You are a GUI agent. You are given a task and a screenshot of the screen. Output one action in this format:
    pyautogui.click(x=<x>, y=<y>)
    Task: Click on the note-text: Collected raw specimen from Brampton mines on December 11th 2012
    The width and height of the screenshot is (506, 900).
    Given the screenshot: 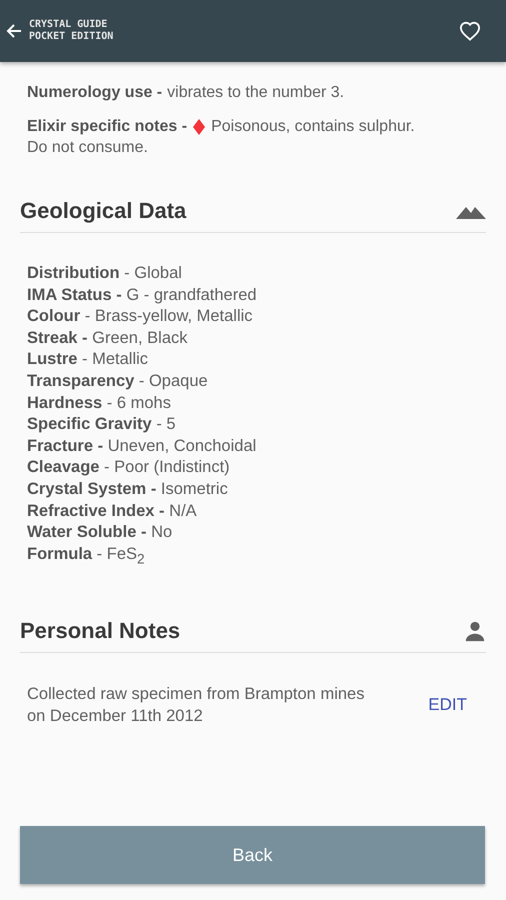 What is the action you would take?
    pyautogui.click(x=196, y=705)
    